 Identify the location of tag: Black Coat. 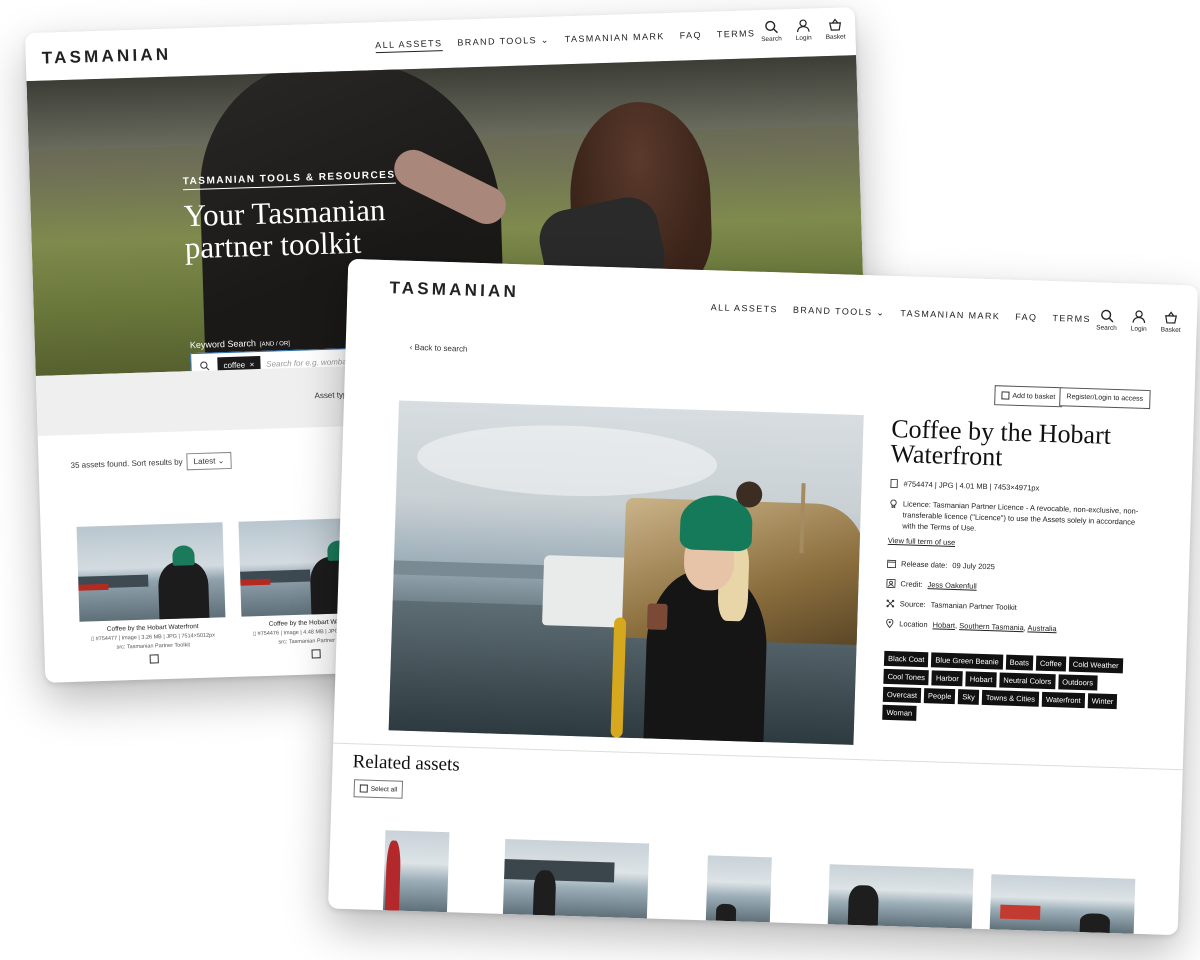
(906, 659).